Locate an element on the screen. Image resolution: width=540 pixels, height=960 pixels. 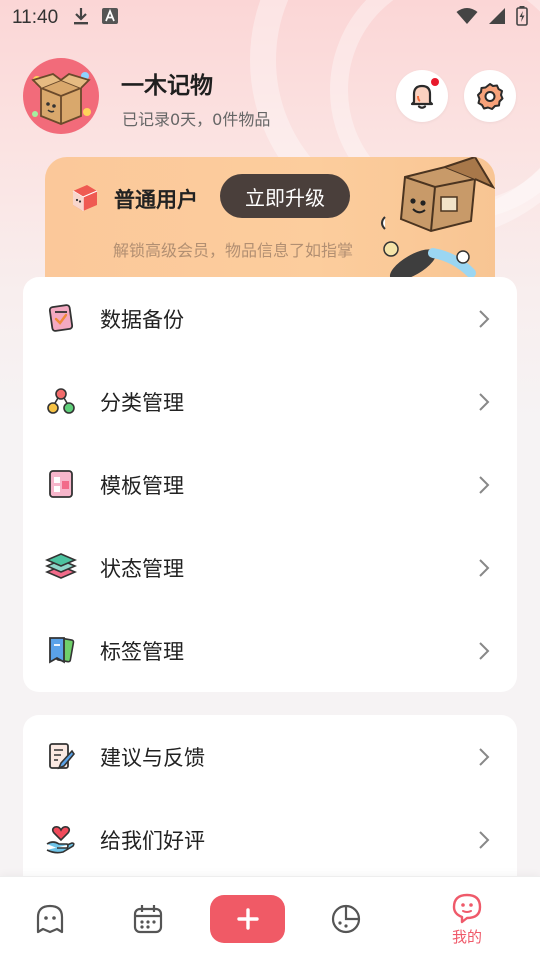
nav-calendar is located at coordinates (148, 918).